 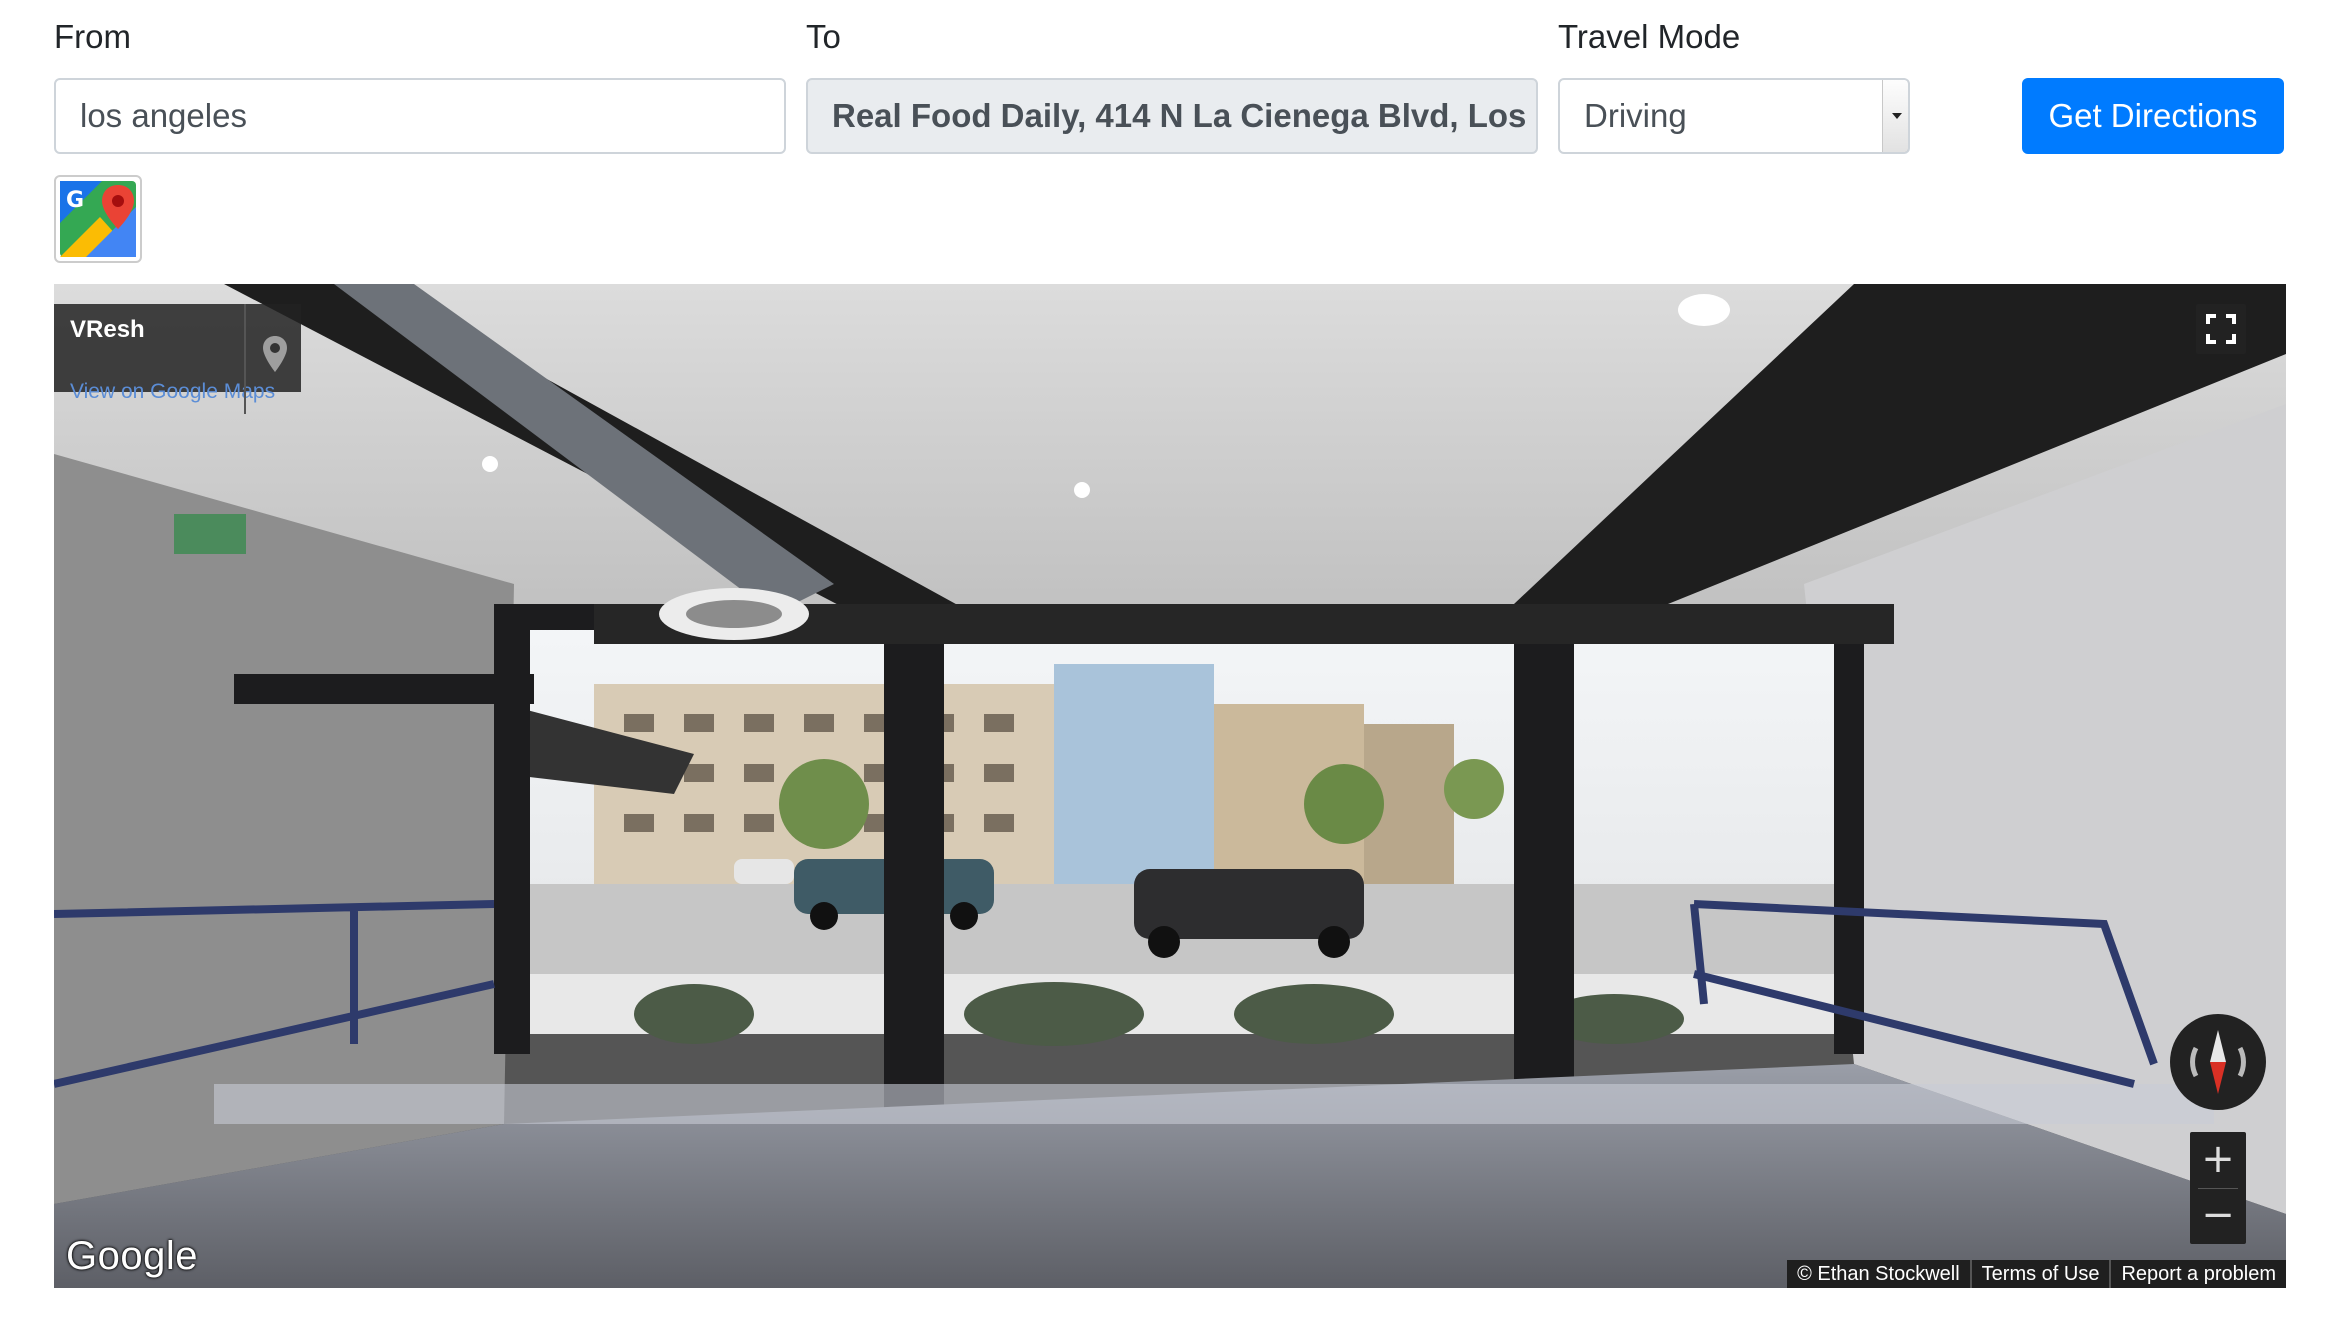 What do you see at coordinates (132, 1256) in the screenshot?
I see `google-logo: Google` at bounding box center [132, 1256].